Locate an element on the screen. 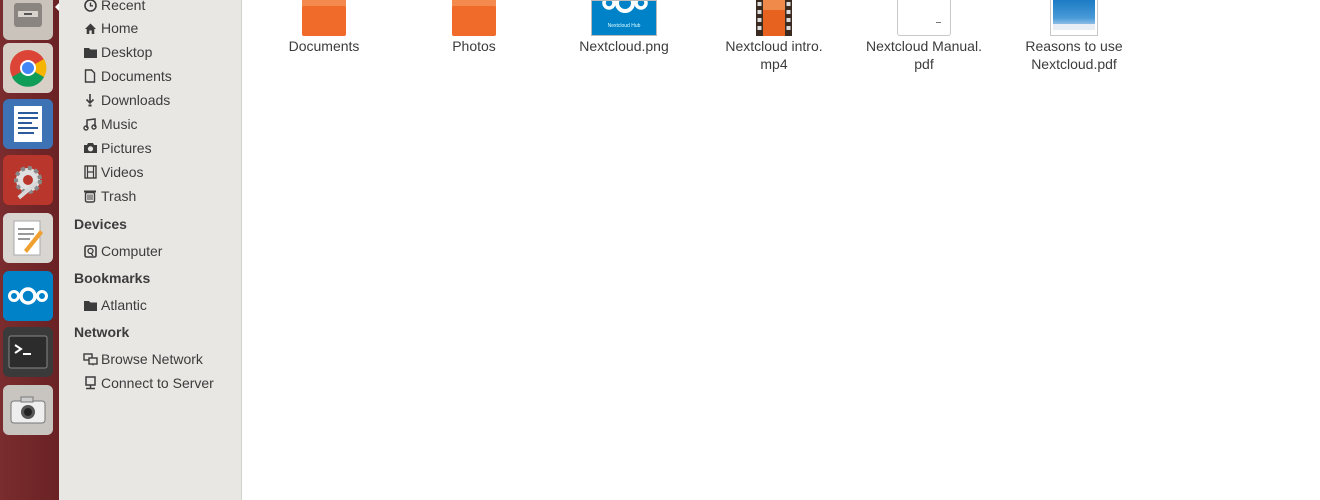  sidebar-item-documents: Documents is located at coordinates (127, 76).